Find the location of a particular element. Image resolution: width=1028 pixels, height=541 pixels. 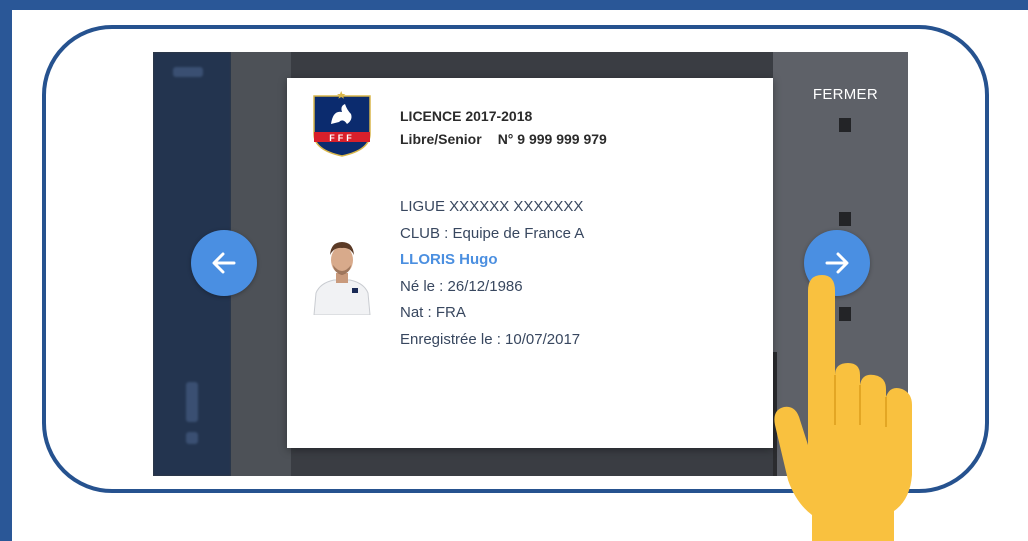

licence-subtitle: Libre/Senior N° 9 999 999 979 is located at coordinates (503, 139).